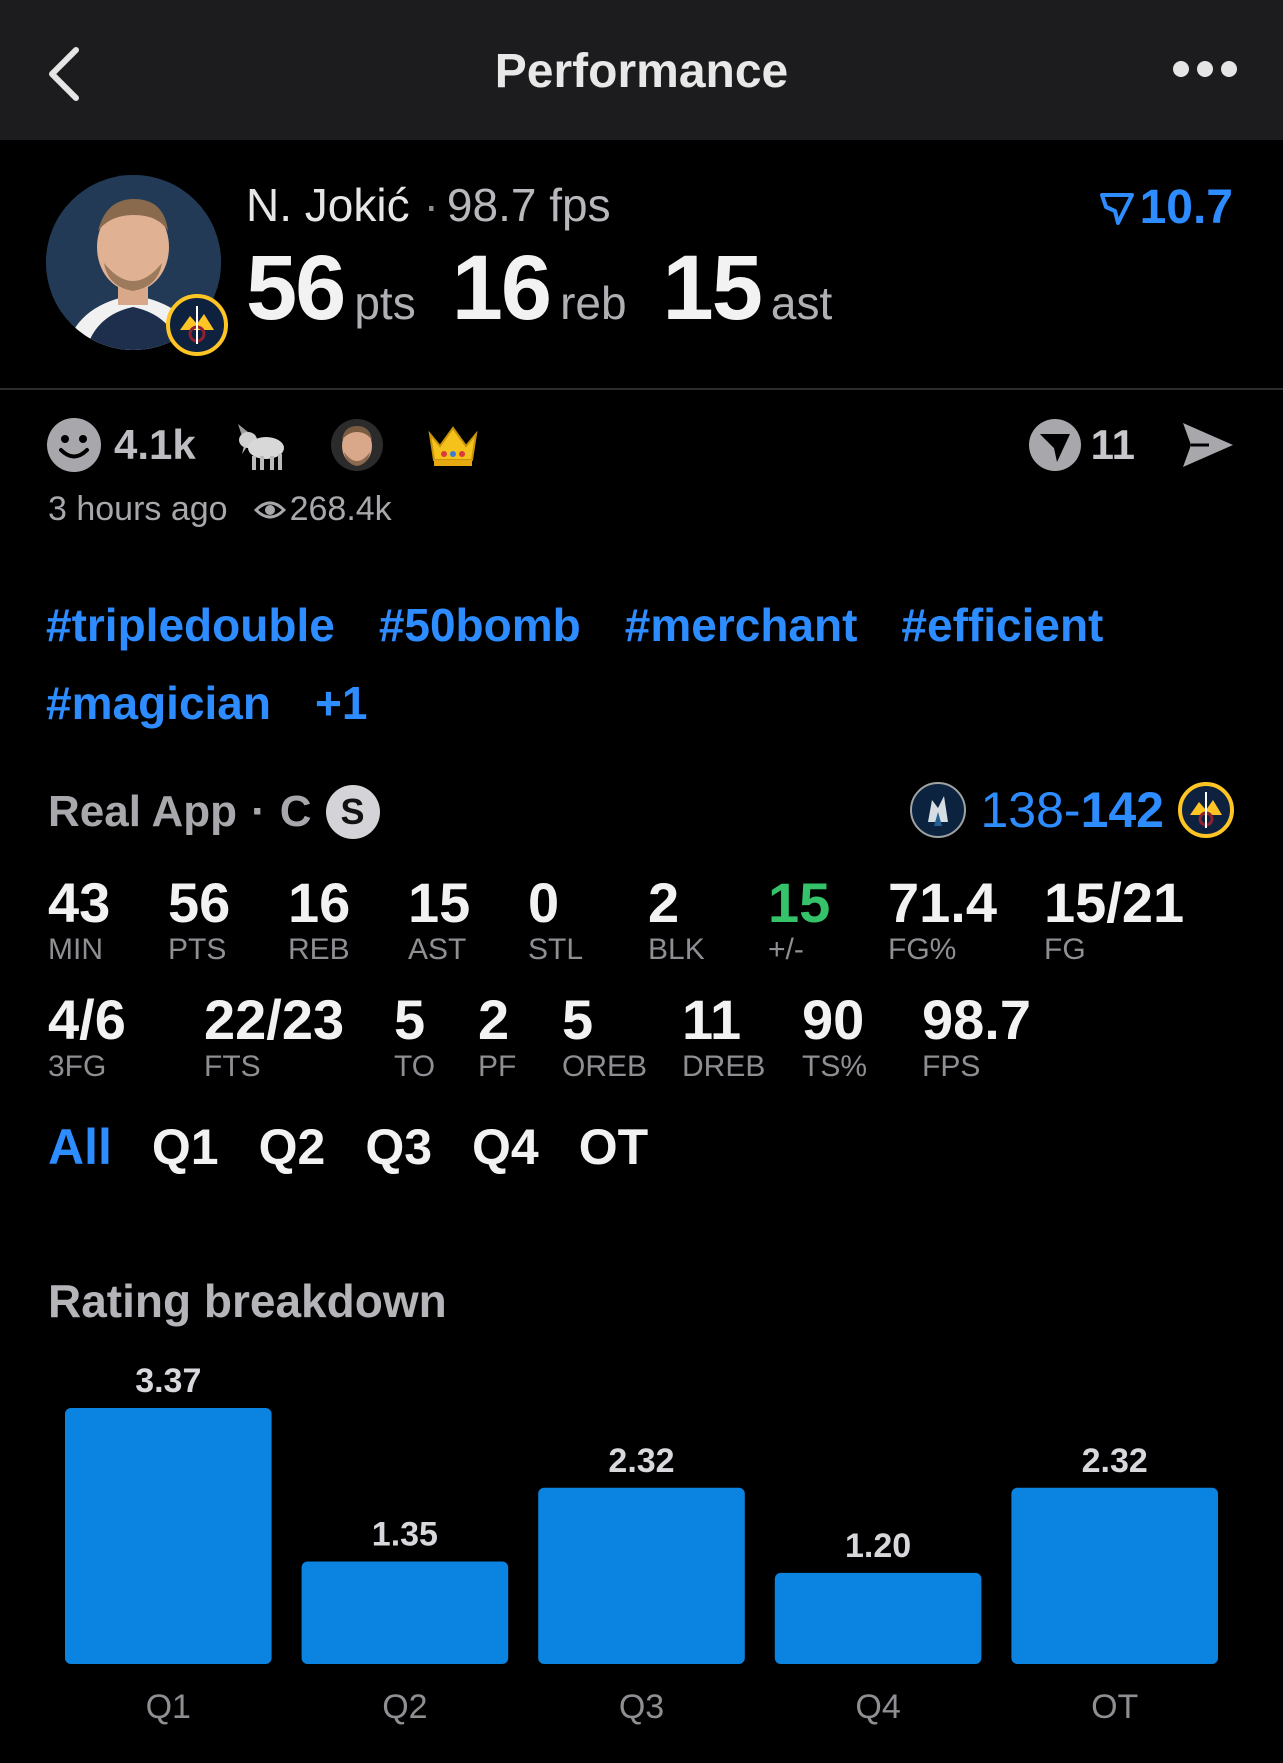  What do you see at coordinates (480, 625) in the screenshot?
I see `hashtag: #50bomb` at bounding box center [480, 625].